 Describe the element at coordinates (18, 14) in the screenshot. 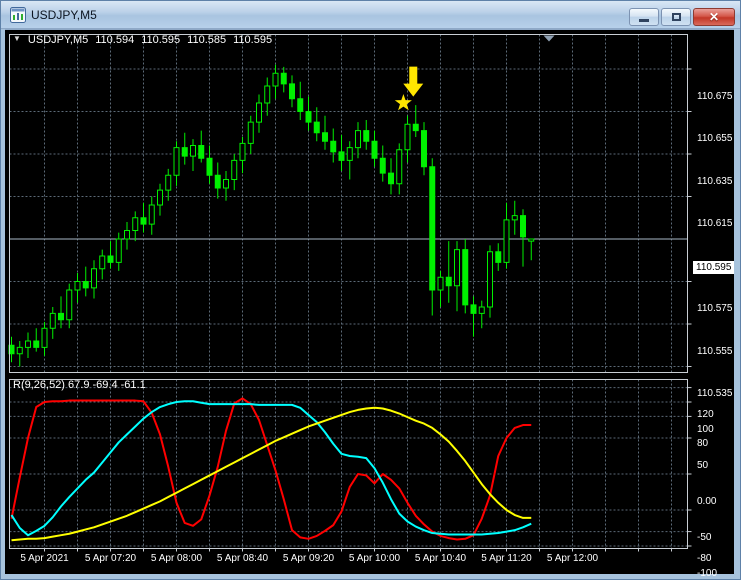

I see `chart-window-icon` at that location.